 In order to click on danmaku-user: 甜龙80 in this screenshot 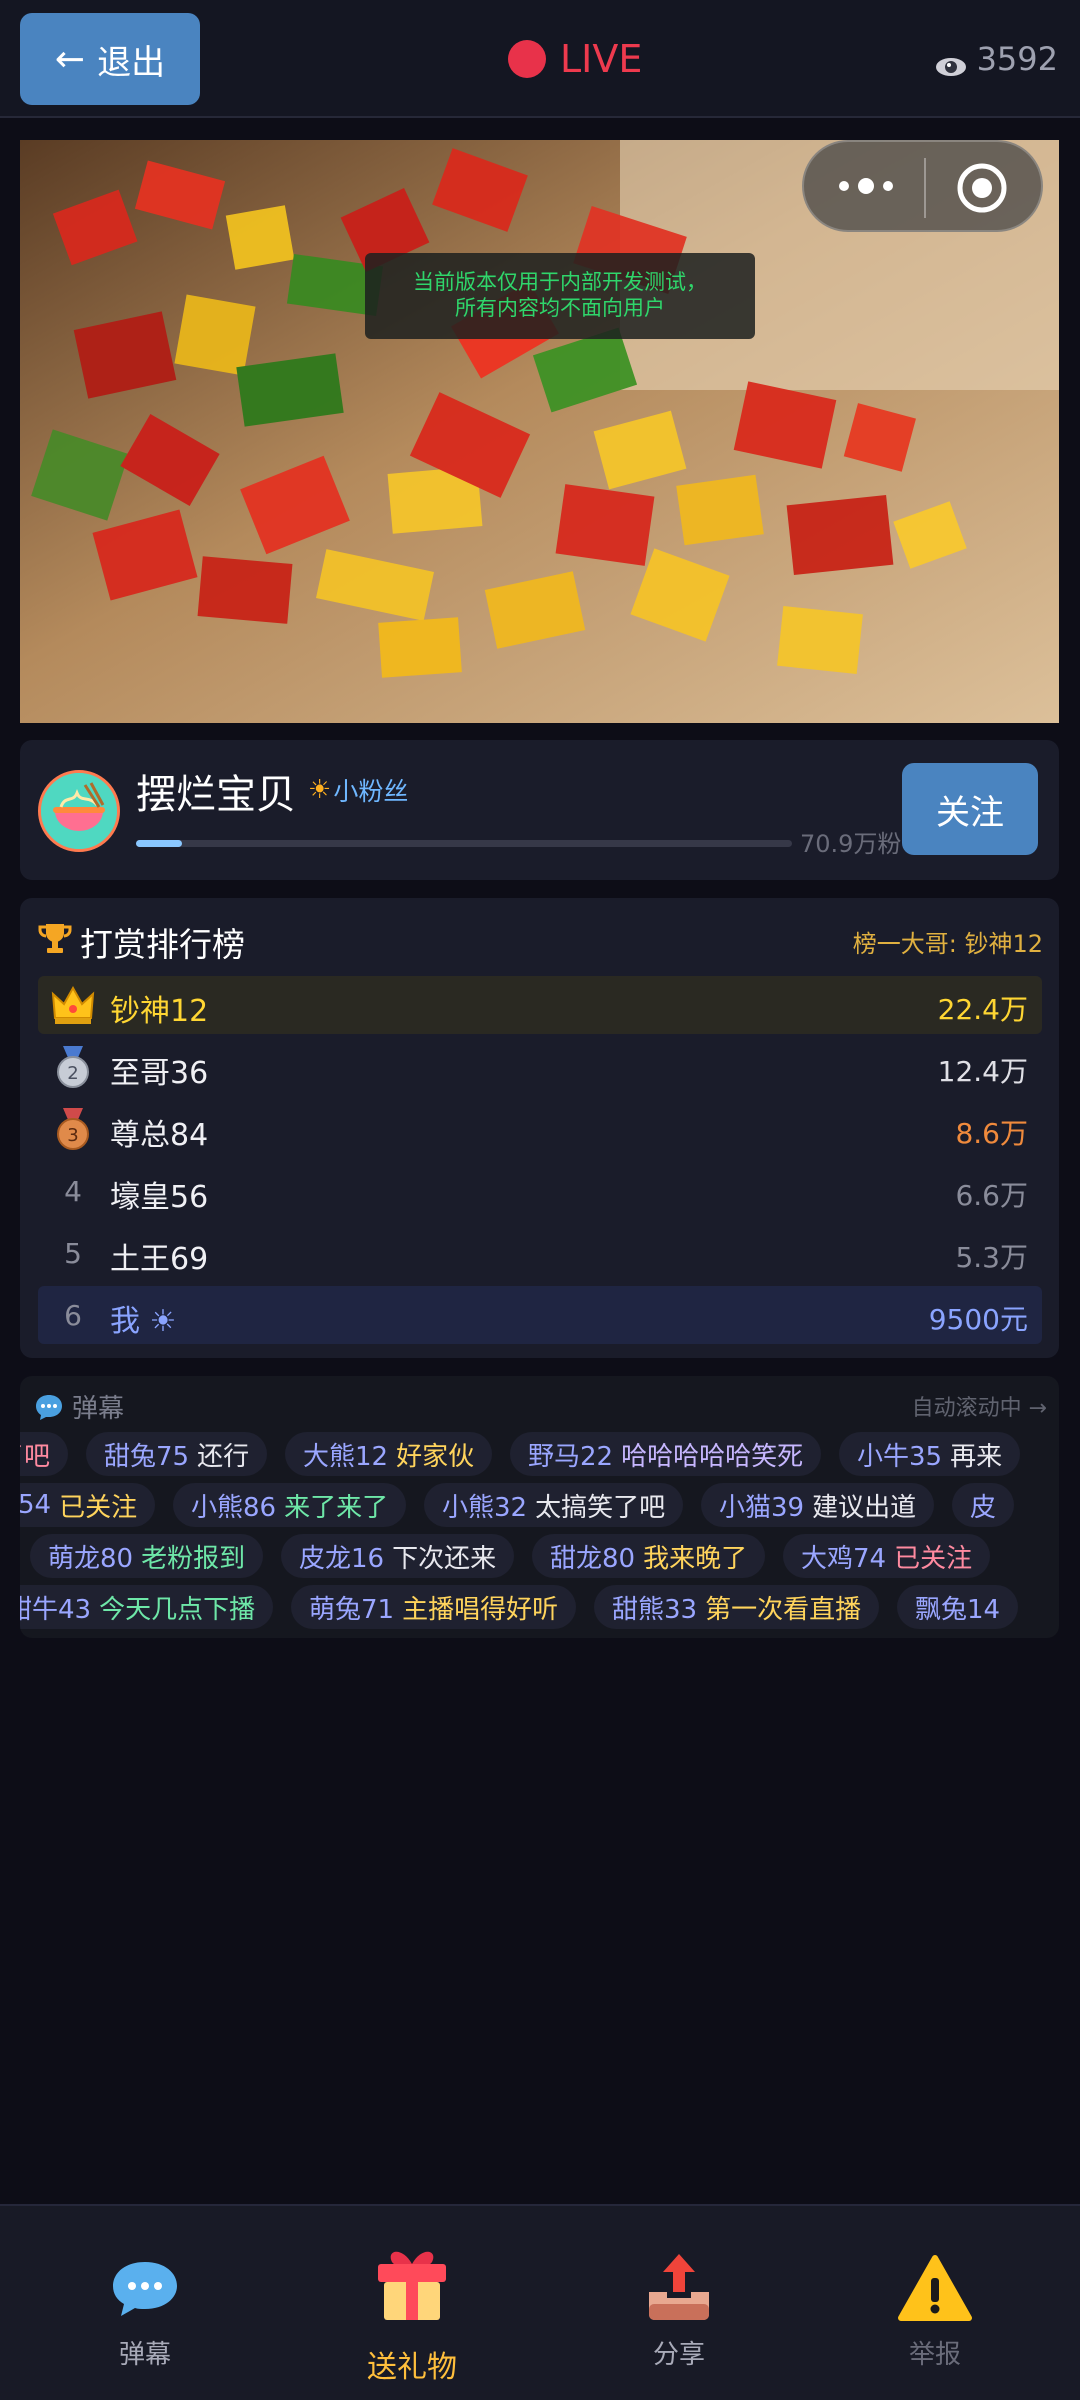, I will do `click(593, 1558)`.